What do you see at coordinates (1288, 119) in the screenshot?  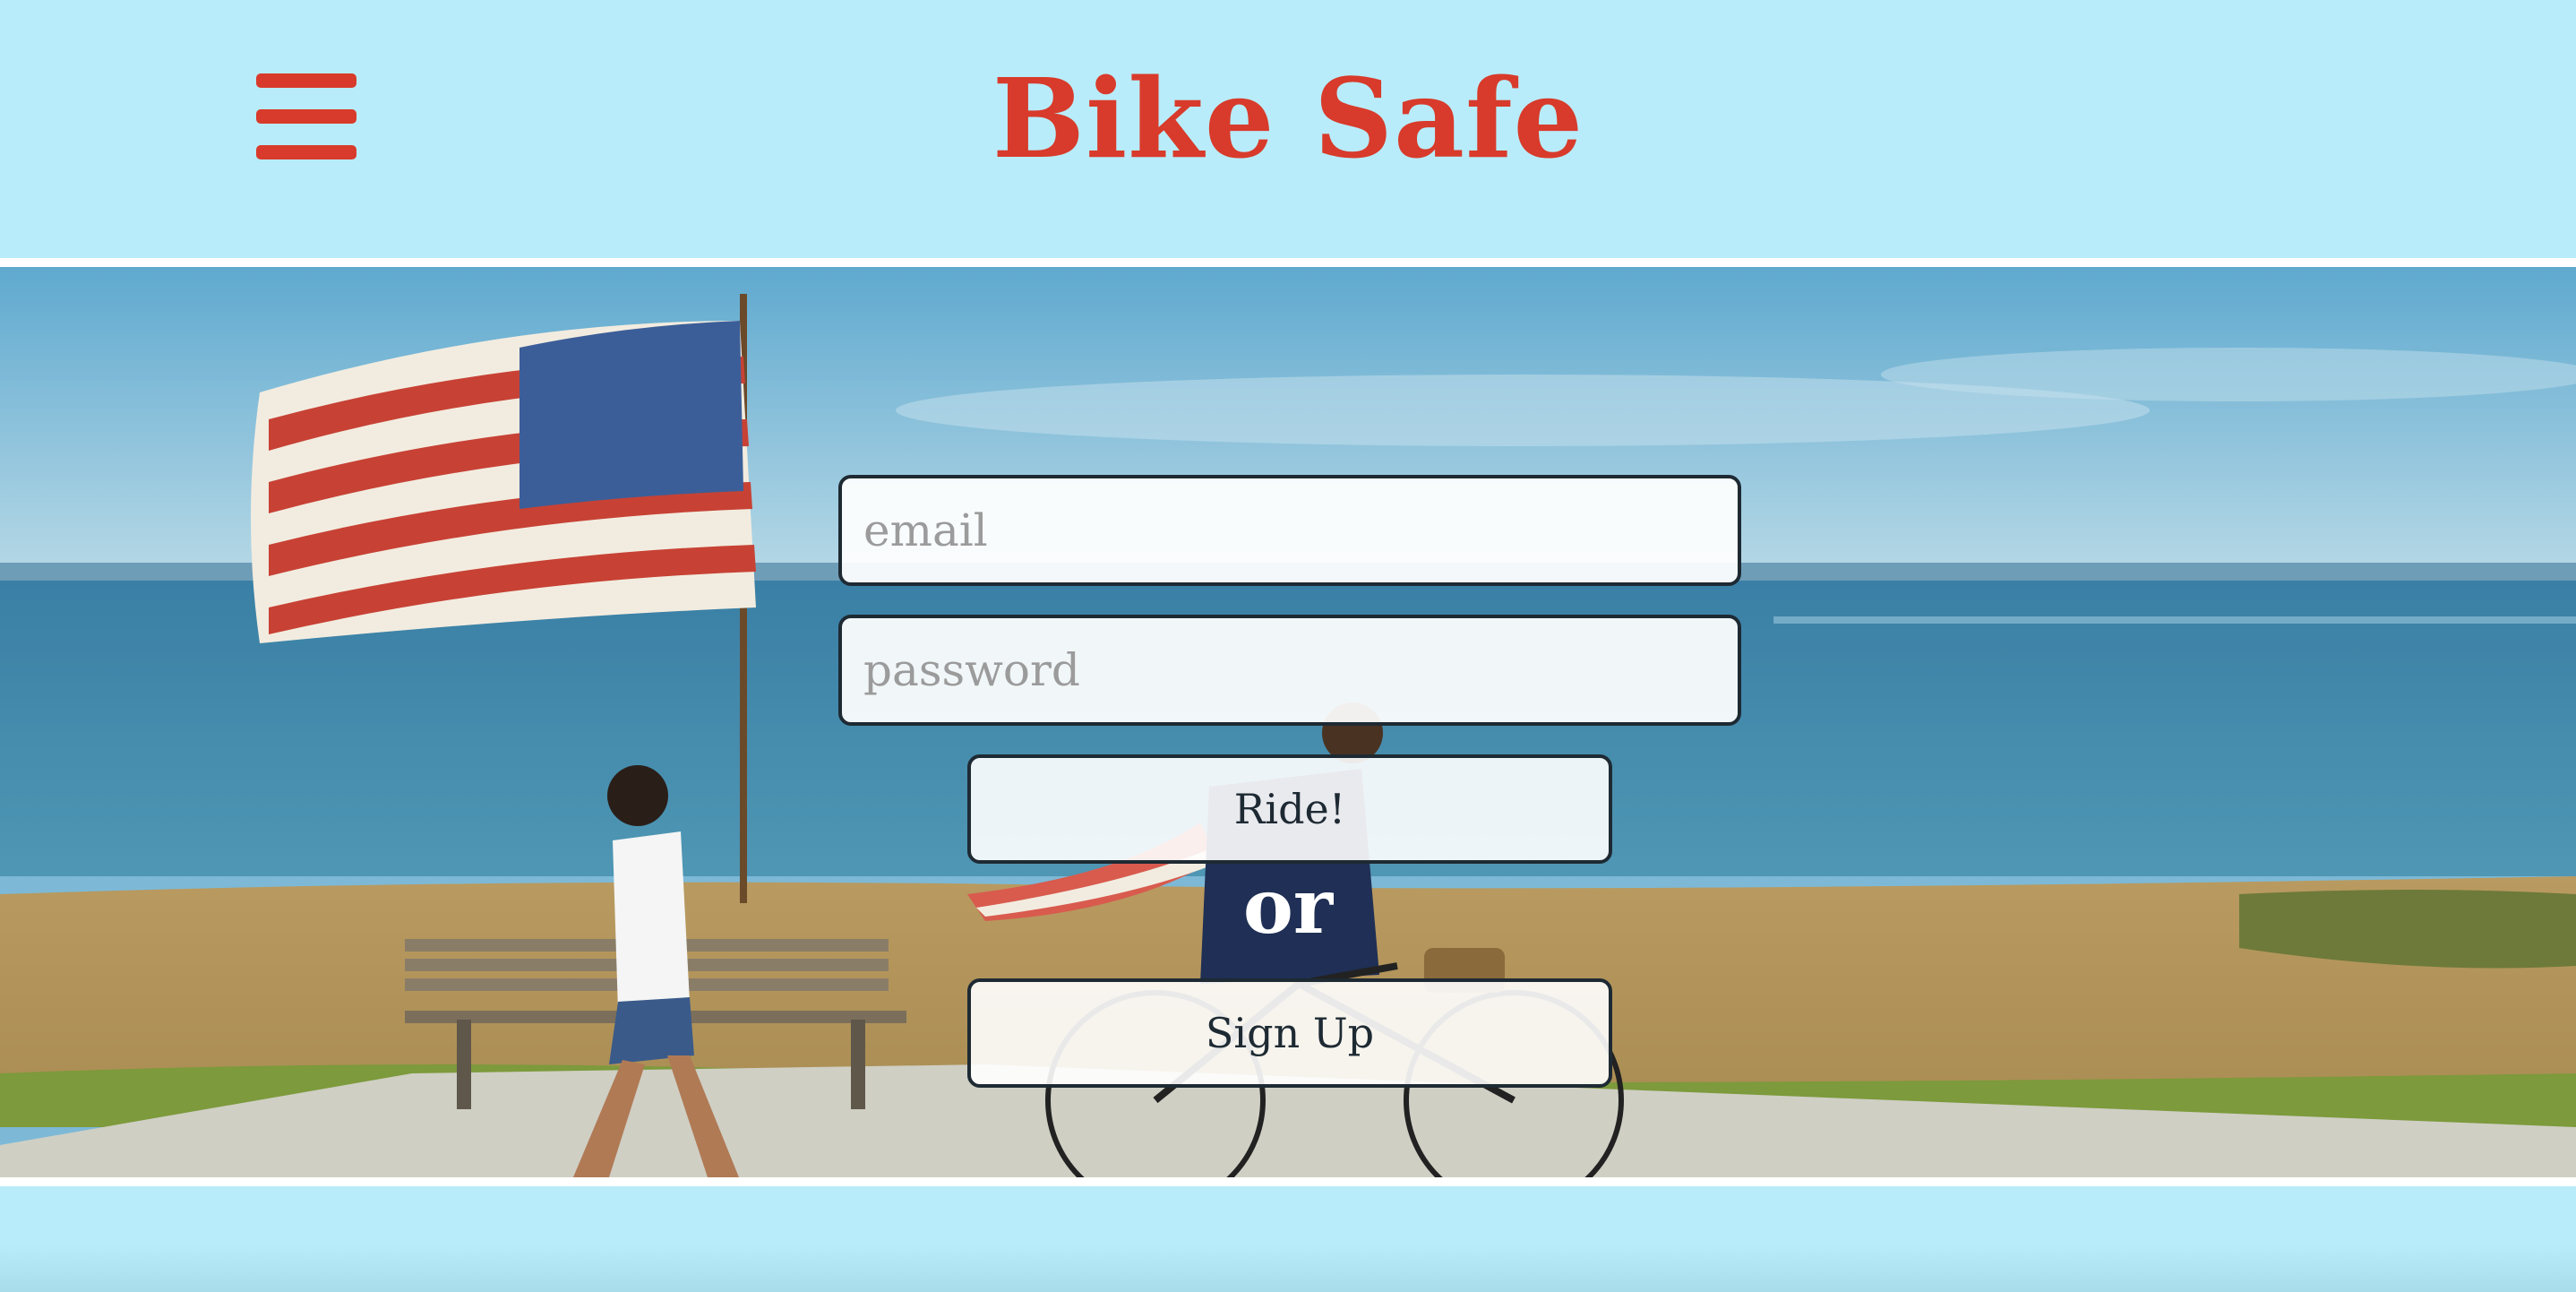 I see `app-title: Bike Safe` at bounding box center [1288, 119].